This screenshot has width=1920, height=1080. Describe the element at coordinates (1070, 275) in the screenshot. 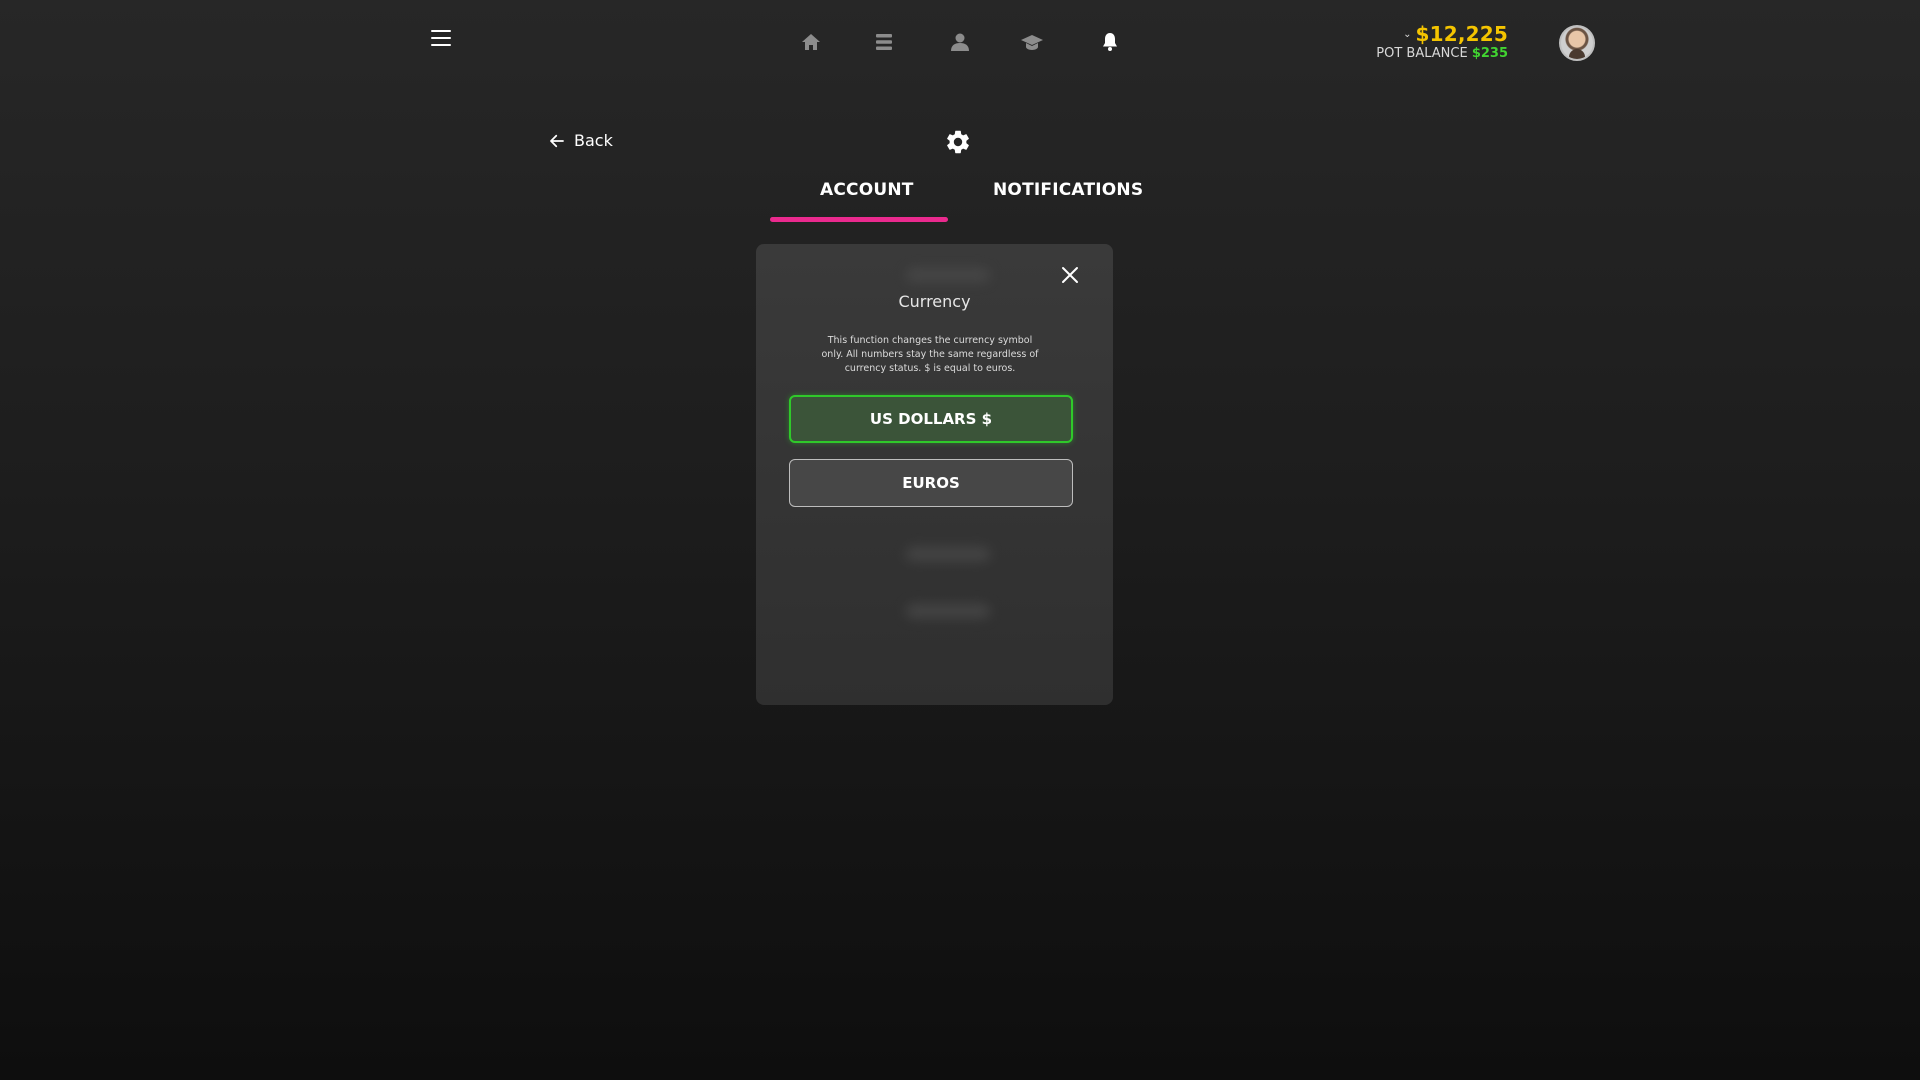

I see `close-icon` at that location.